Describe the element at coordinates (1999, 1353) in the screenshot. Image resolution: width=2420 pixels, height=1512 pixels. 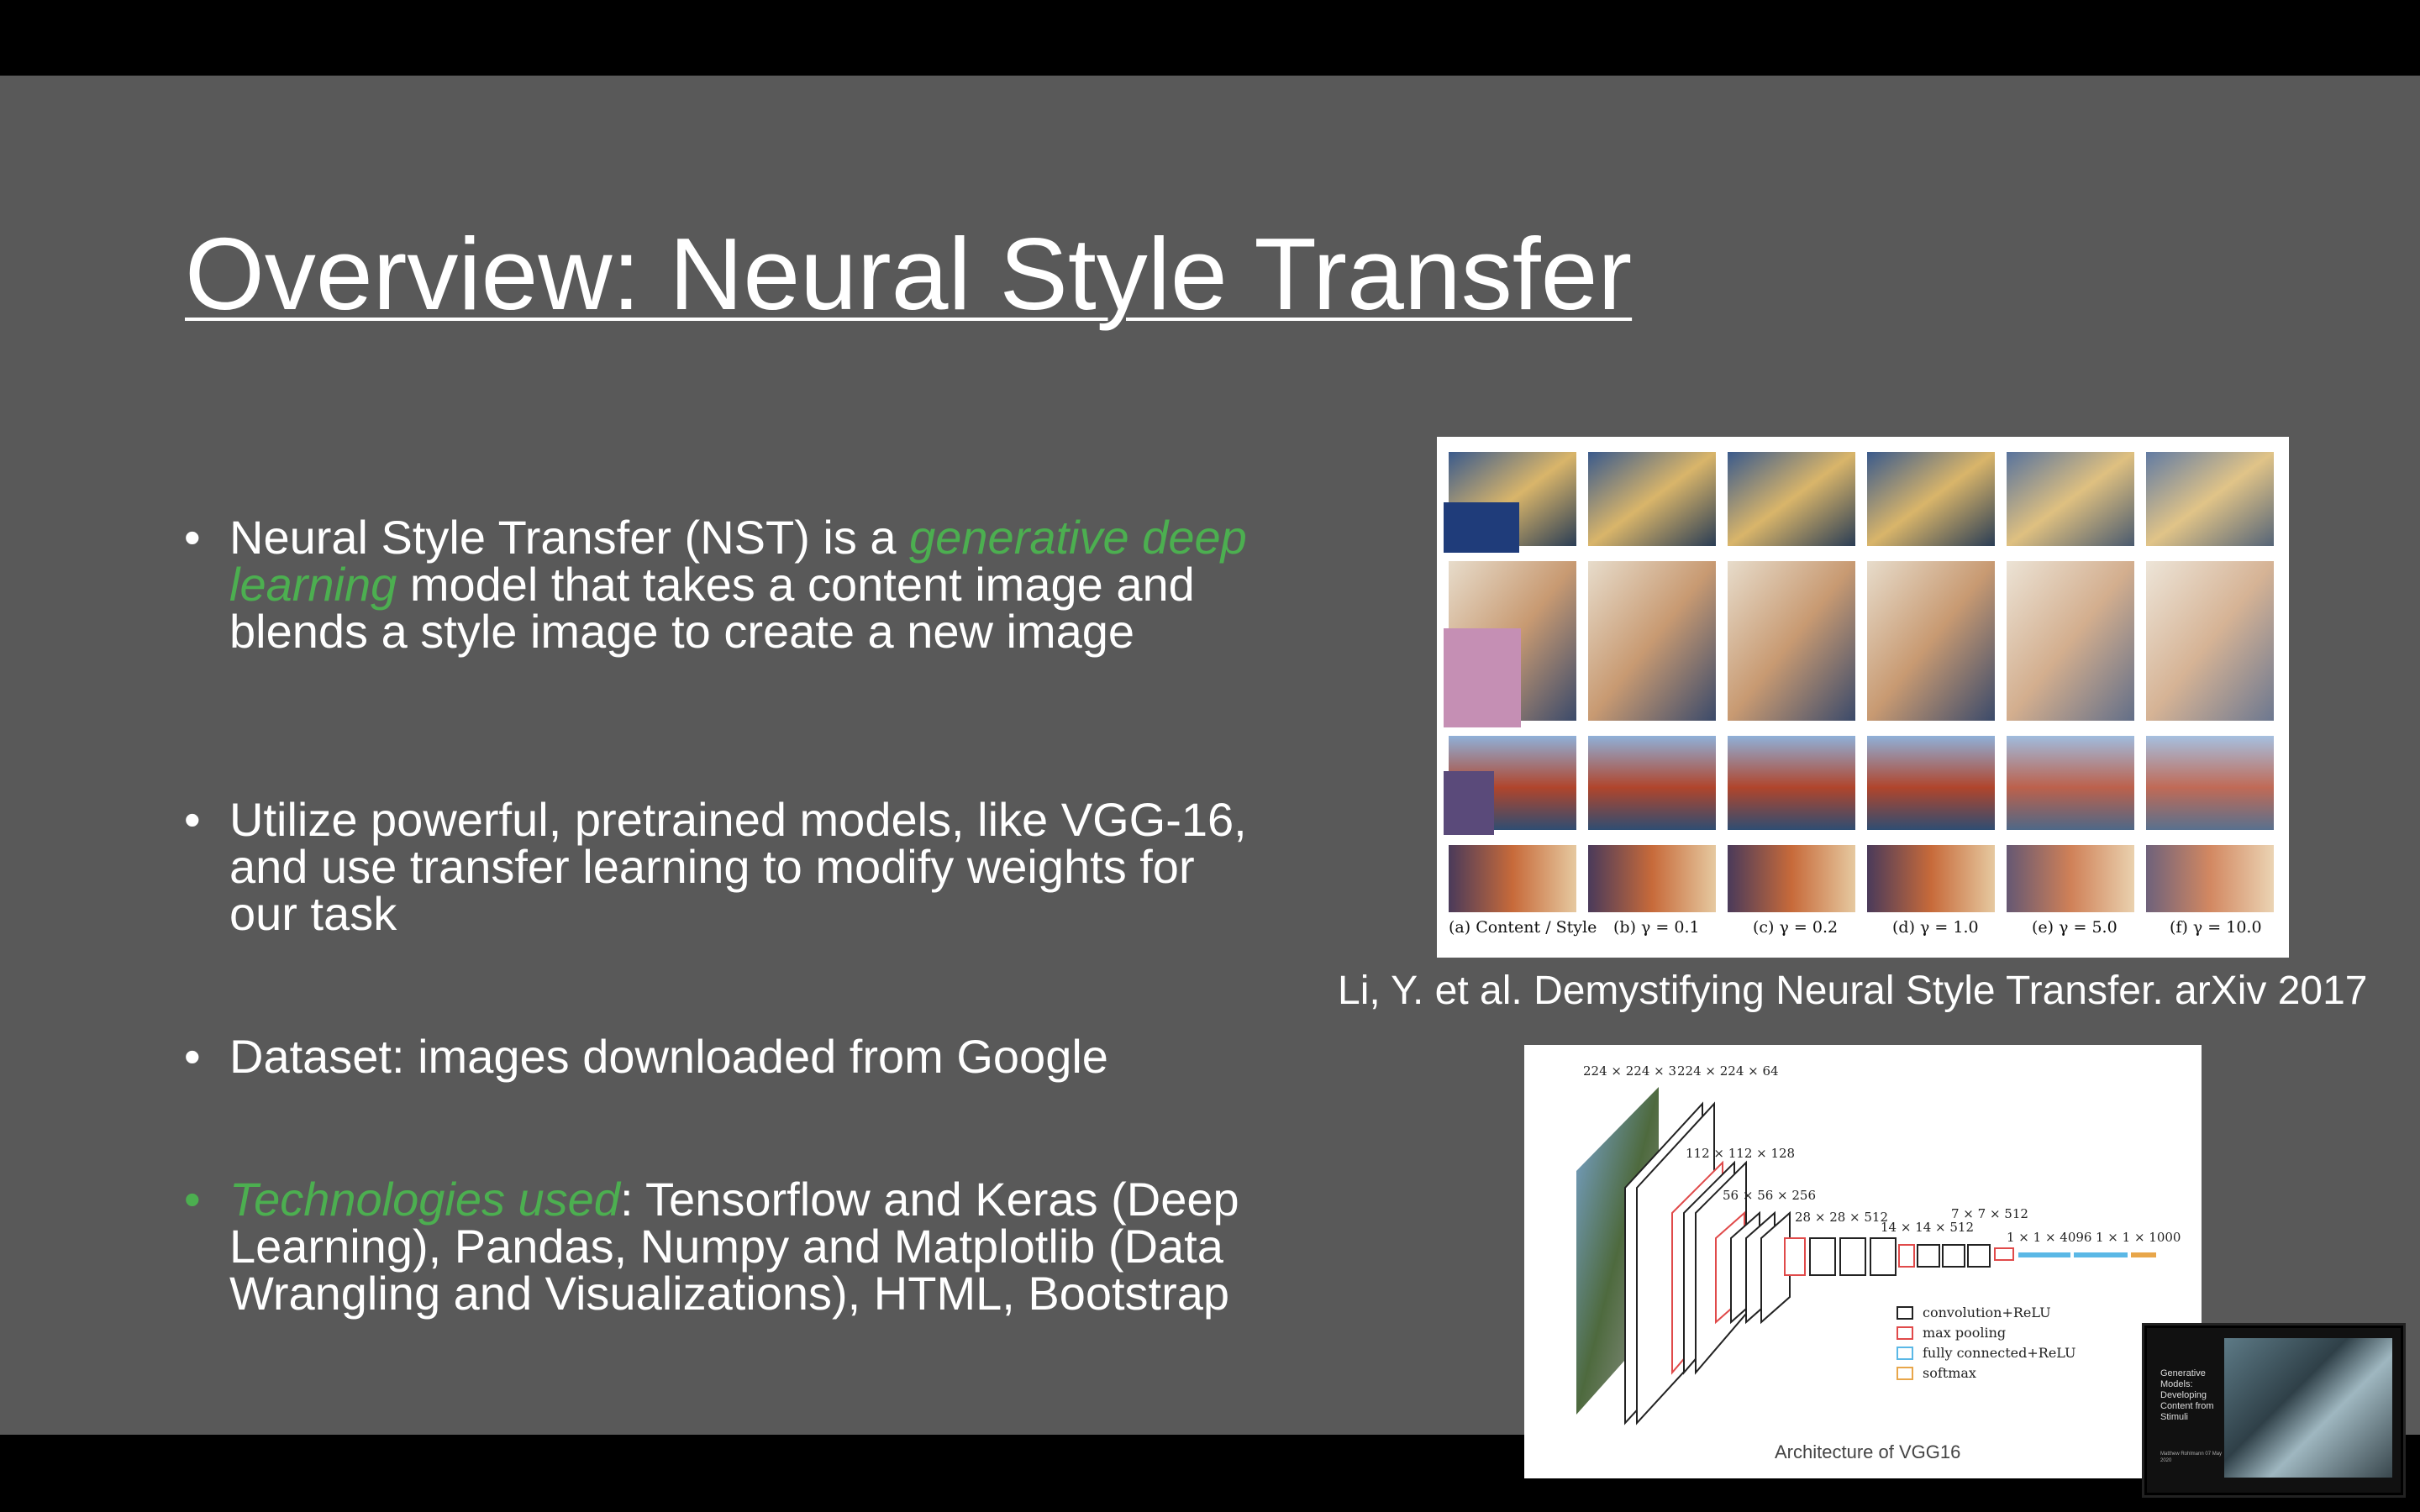
I see `legend-label: fully connected+ReLU` at that location.